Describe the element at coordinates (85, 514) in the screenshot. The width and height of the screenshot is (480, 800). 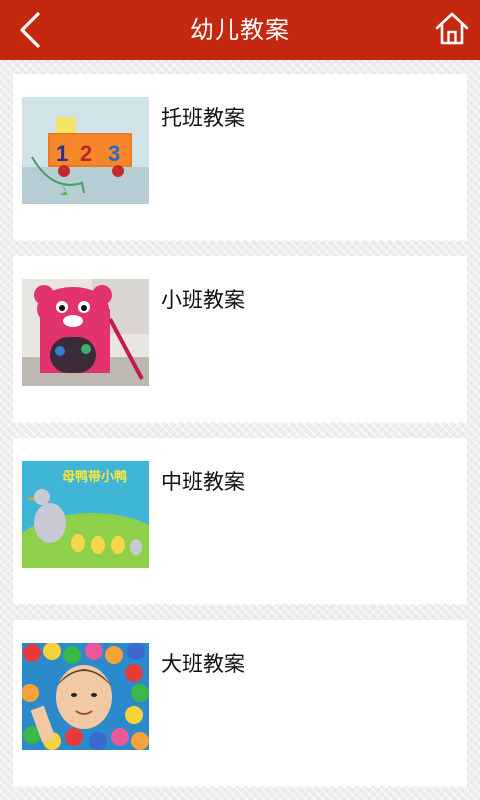
I see `category-thumbnail: 母鸭带小鸭` at that location.